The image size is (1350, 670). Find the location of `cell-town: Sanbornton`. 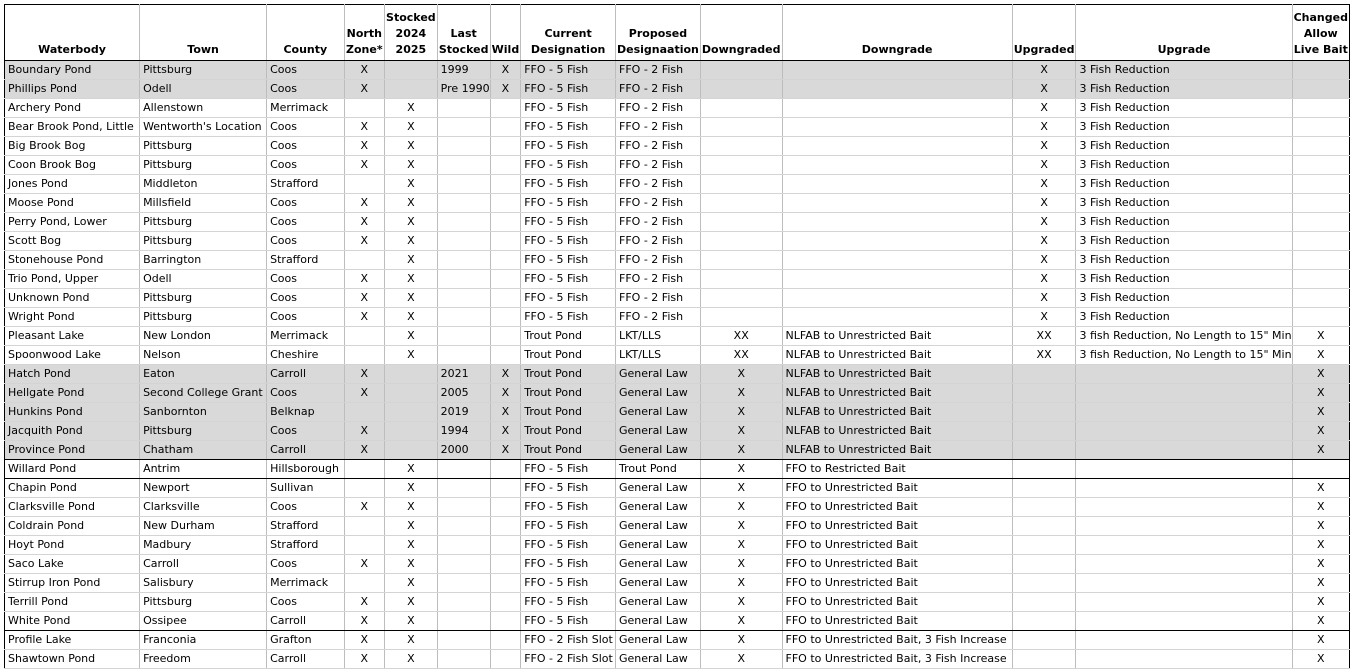

cell-town: Sanbornton is located at coordinates (203, 412).